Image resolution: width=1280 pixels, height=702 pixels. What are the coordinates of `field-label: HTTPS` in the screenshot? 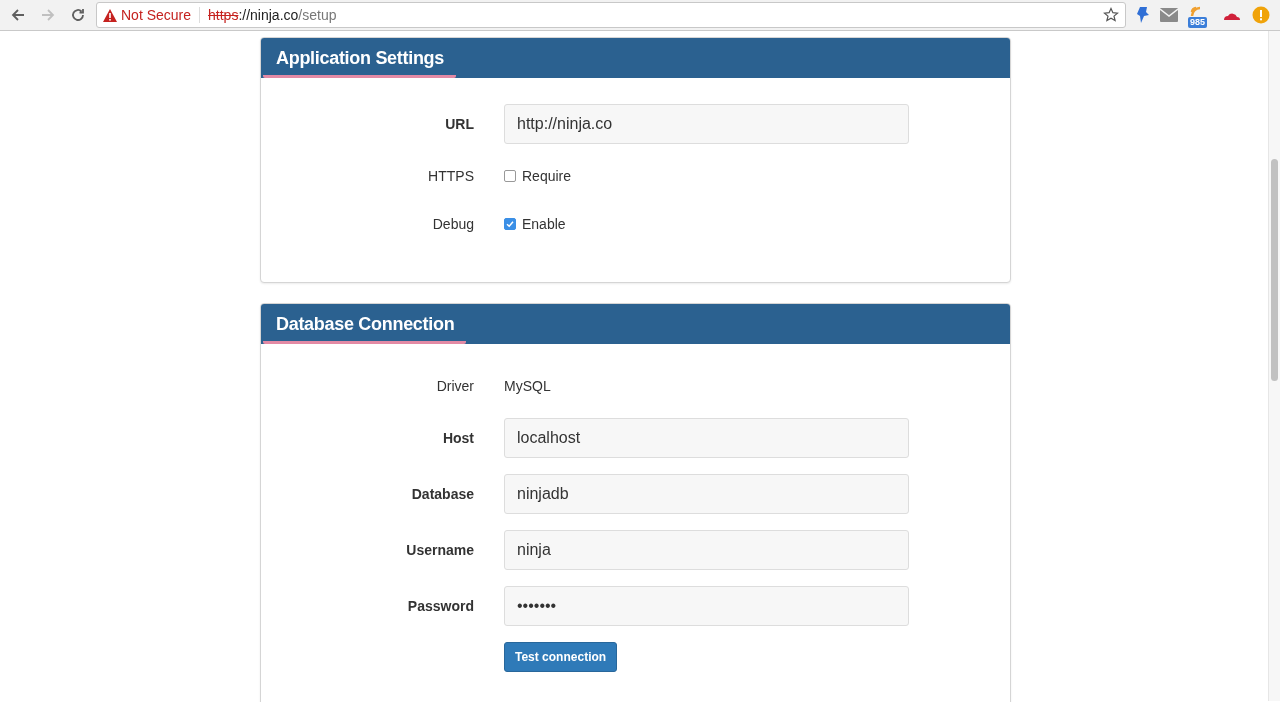 It's located at (451, 176).